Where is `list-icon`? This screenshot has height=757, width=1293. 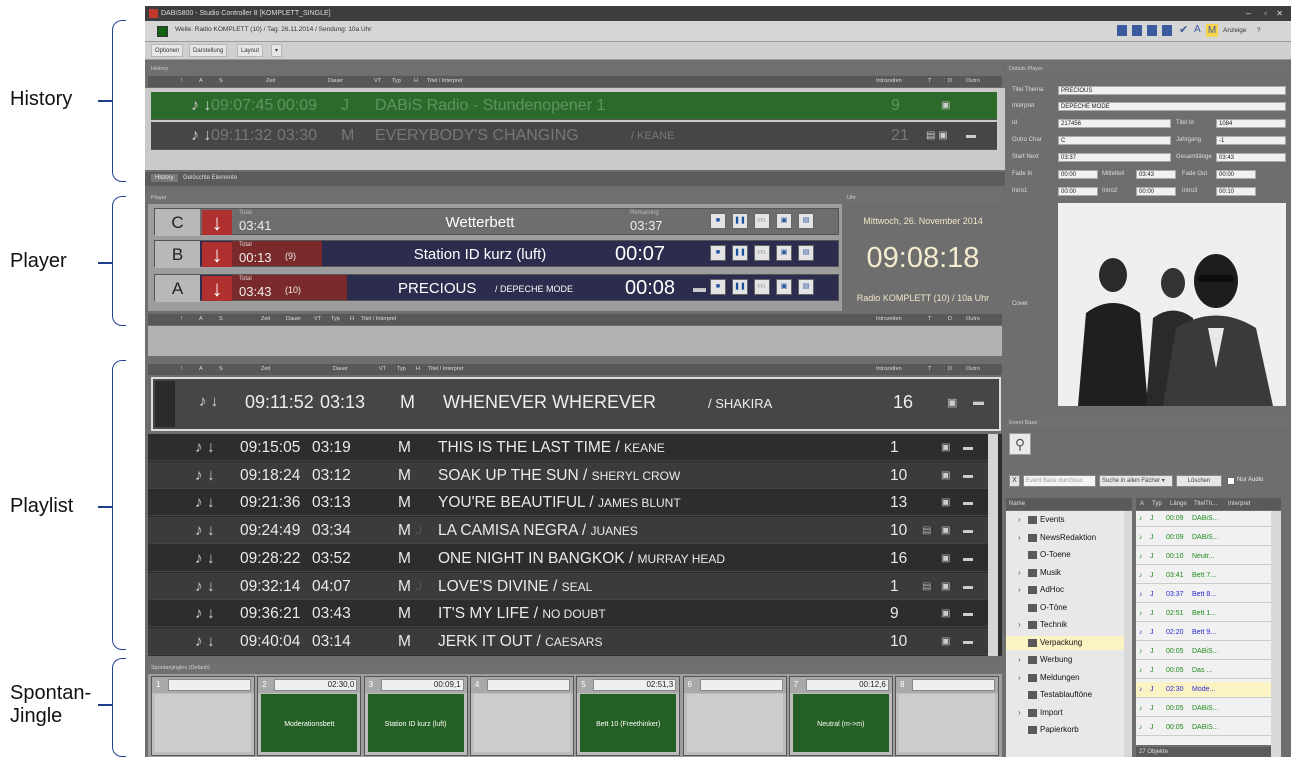
list-icon is located at coordinates (1122, 30).